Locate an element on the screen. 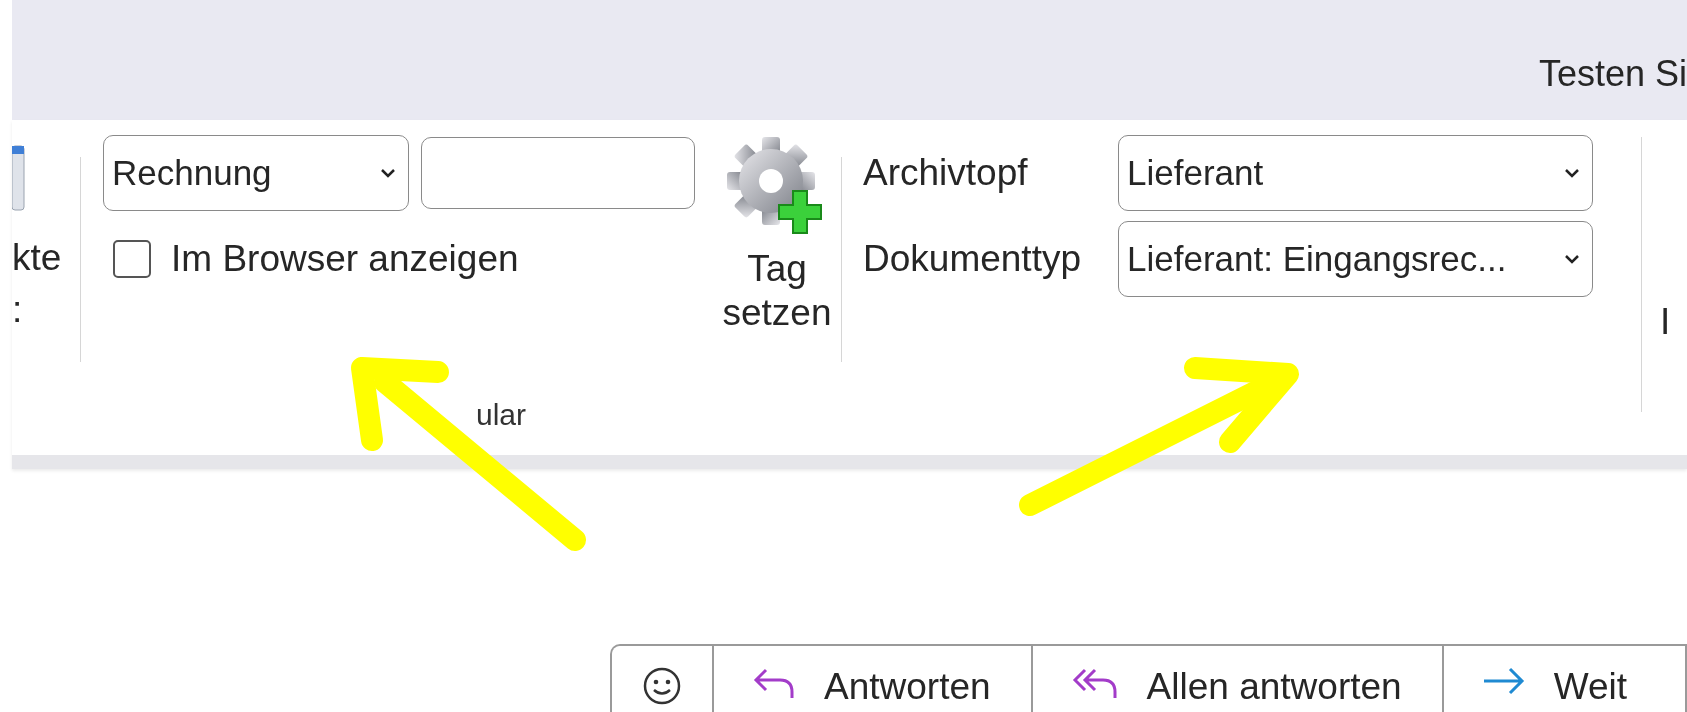 The width and height of the screenshot is (1687, 712). field-label: Archivtopf is located at coordinates (946, 172).